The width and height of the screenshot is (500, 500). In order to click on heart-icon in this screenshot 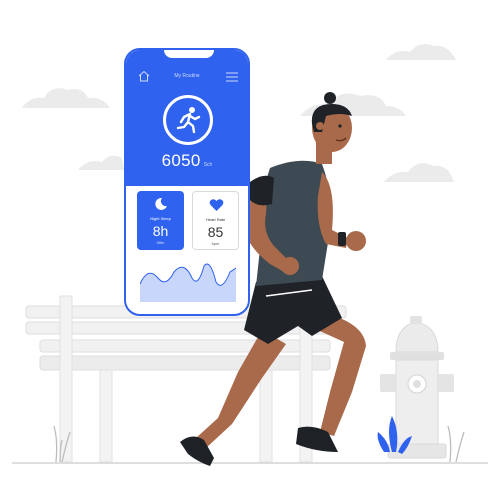, I will do `click(216, 205)`.